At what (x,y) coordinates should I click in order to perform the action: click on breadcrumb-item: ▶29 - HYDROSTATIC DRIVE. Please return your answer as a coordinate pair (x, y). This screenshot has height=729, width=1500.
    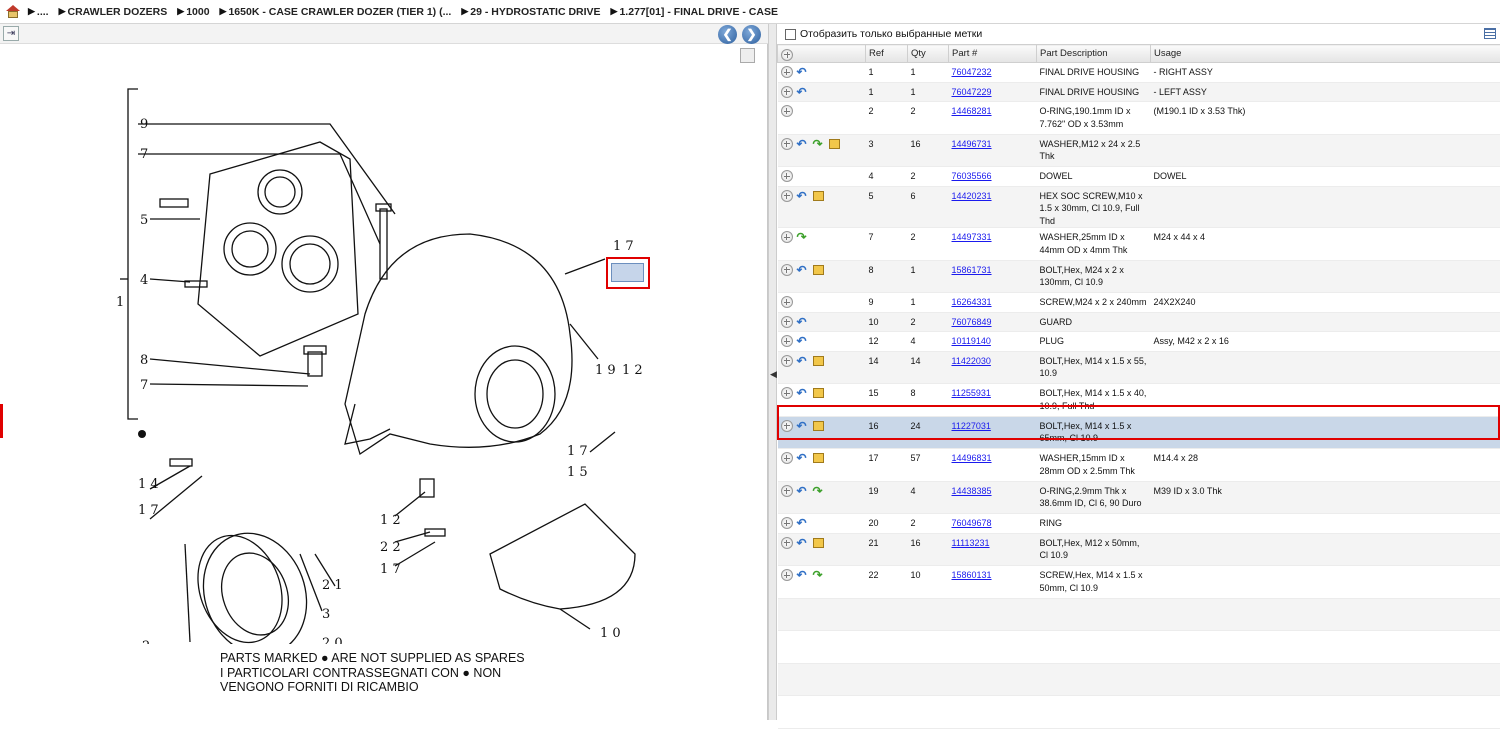
    Looking at the image, I should click on (530, 12).